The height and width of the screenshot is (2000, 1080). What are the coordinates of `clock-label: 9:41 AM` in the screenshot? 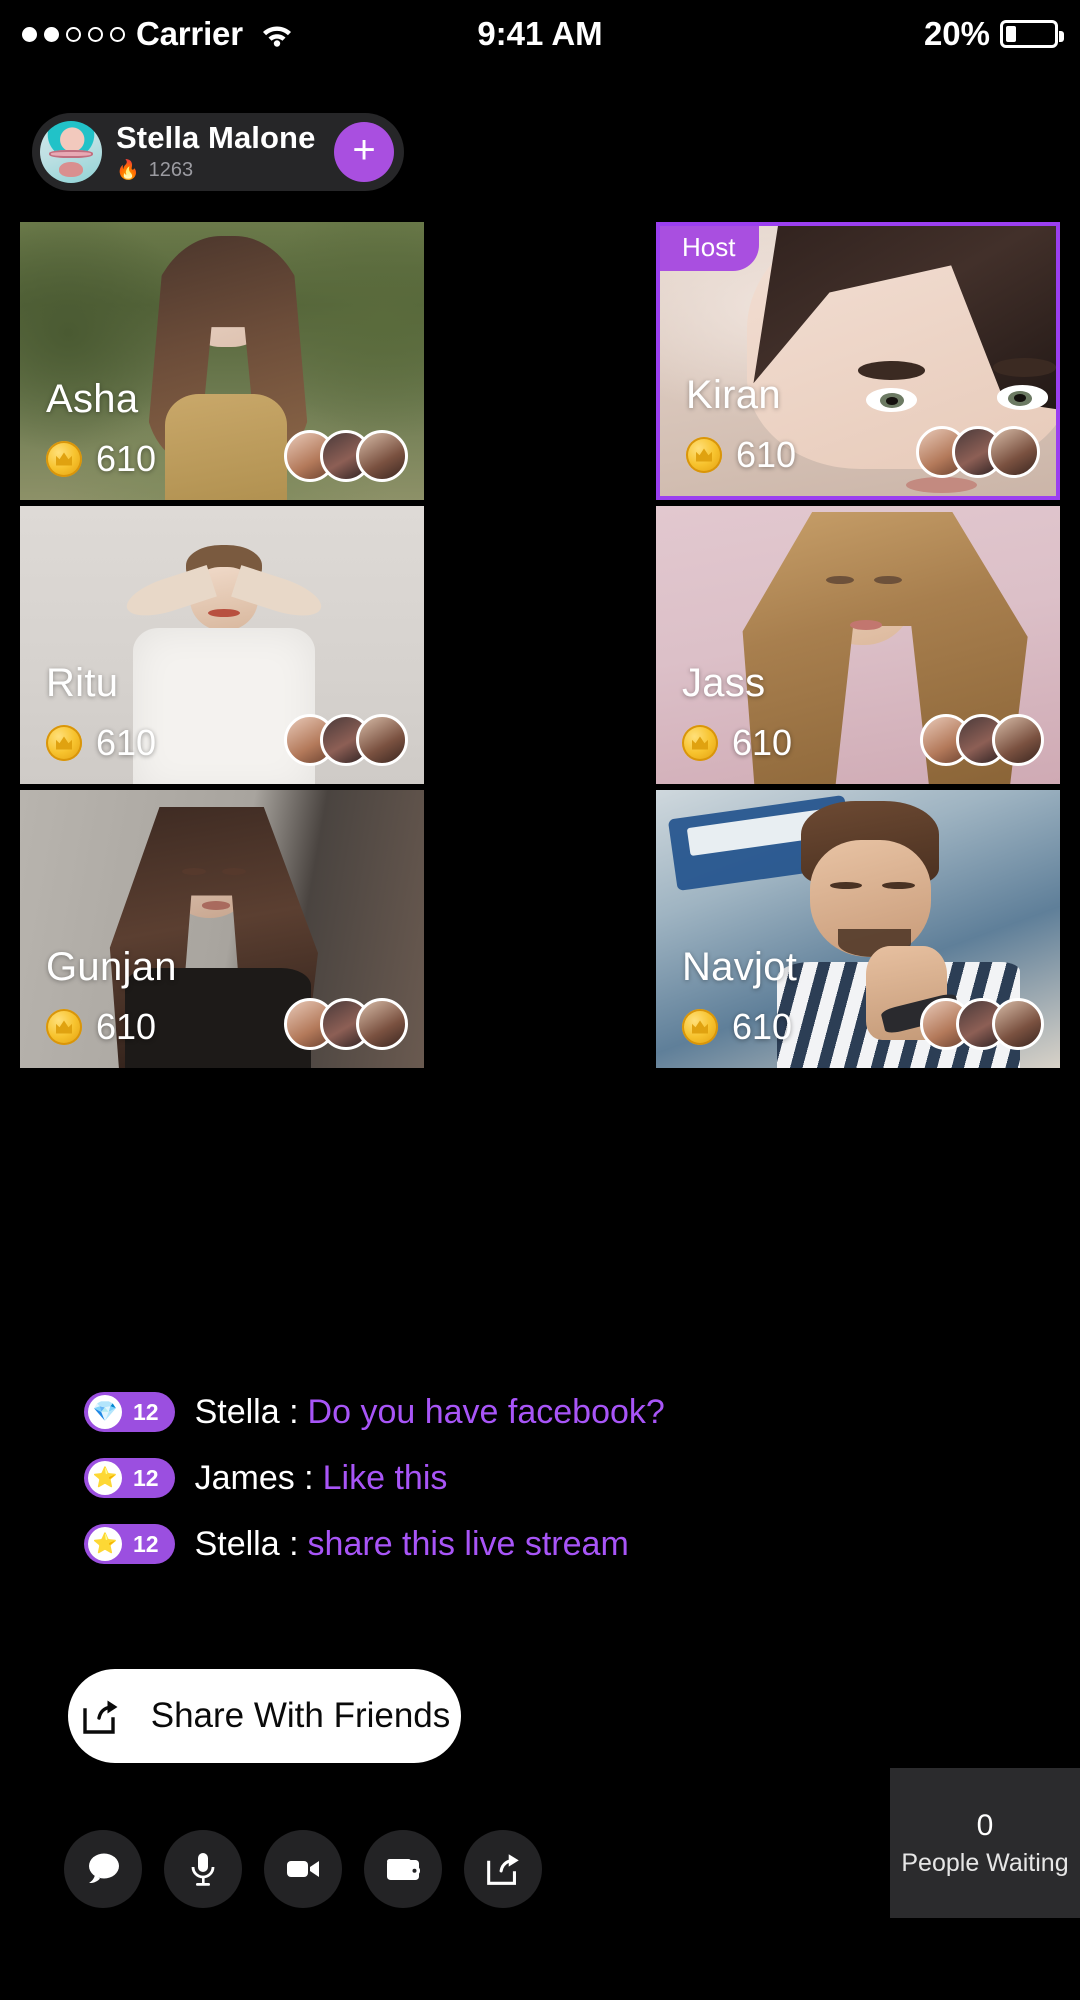 It's located at (540, 33).